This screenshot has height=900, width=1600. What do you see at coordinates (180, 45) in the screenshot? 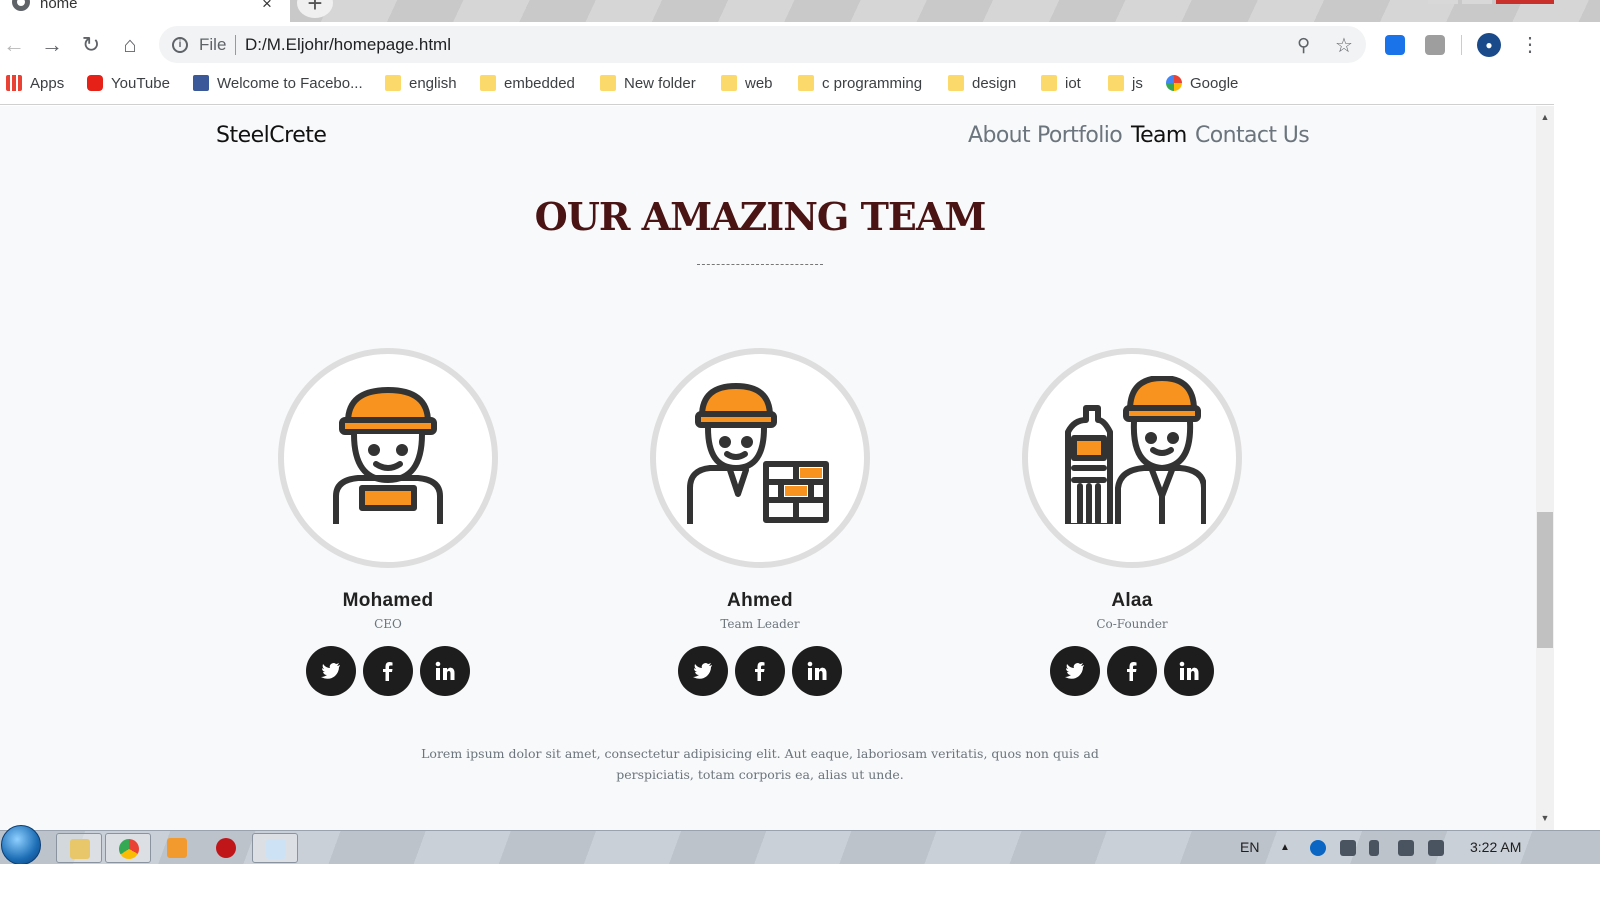
I see `info-icon: i` at bounding box center [180, 45].